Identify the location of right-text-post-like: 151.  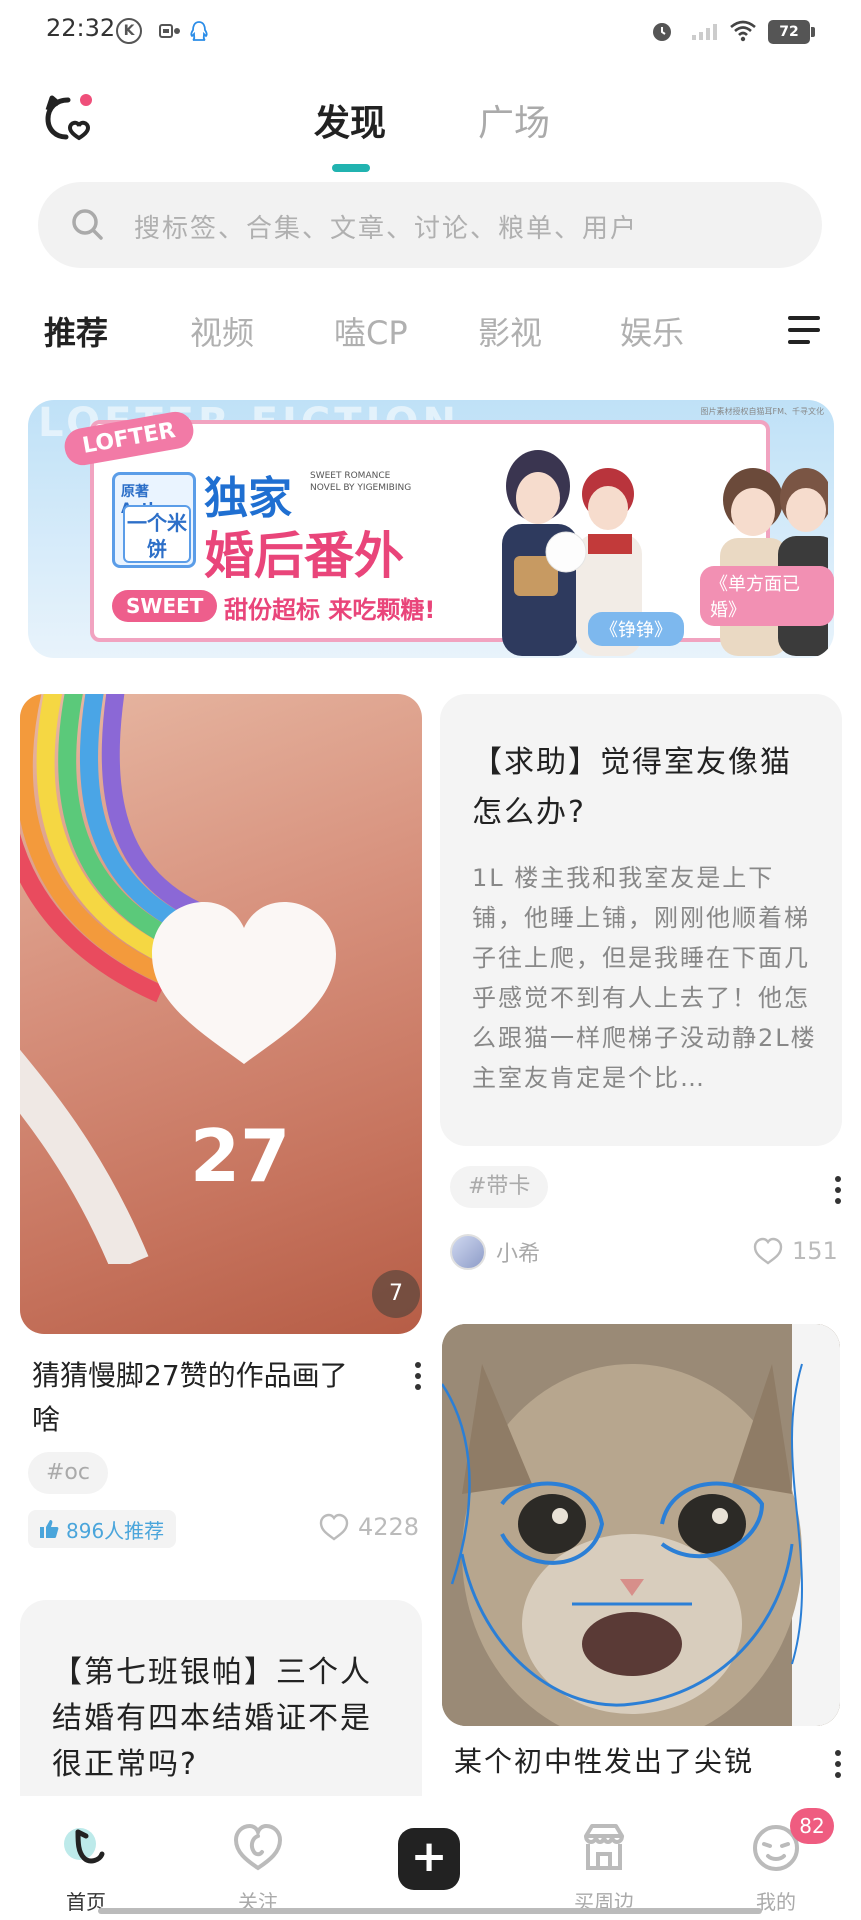
(795, 1251).